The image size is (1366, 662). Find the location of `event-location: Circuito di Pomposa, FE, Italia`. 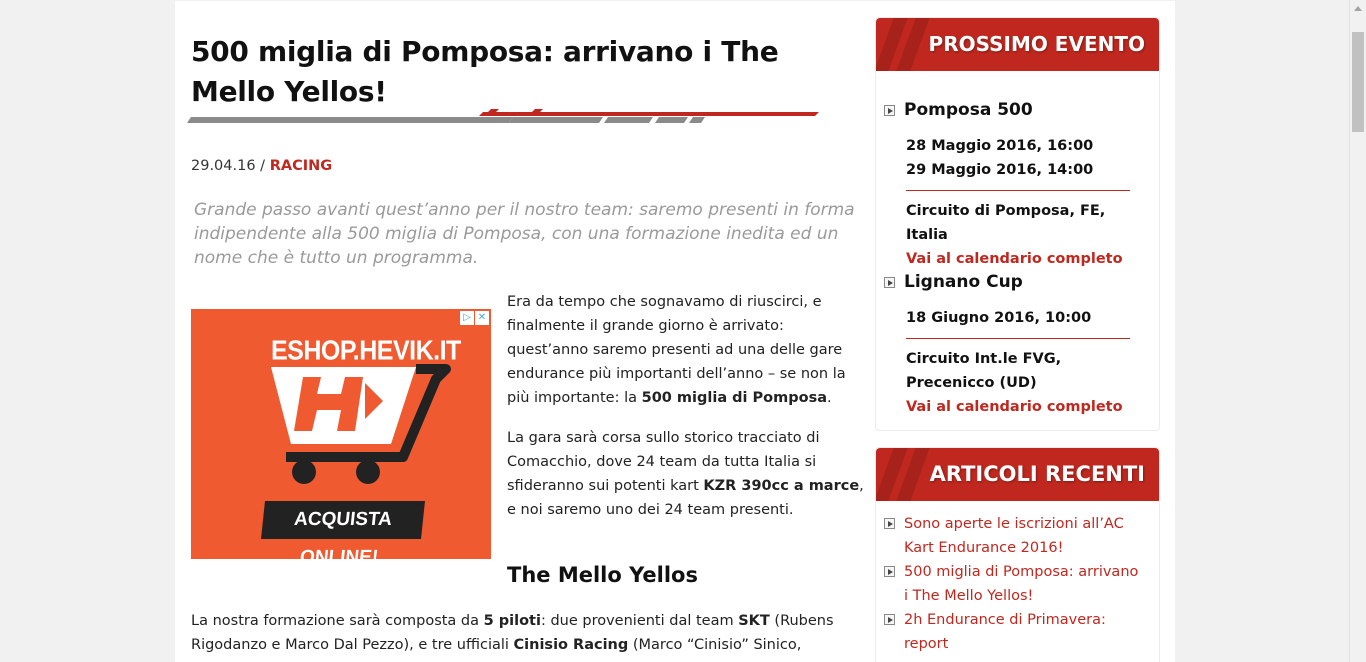

event-location: Circuito di Pomposa, FE, Italia is located at coordinates (1006, 223).